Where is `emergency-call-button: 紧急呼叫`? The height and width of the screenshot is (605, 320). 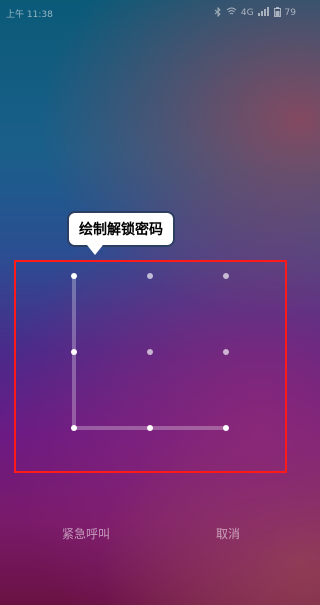
emergency-call-button: 紧急呼叫 is located at coordinates (86, 533).